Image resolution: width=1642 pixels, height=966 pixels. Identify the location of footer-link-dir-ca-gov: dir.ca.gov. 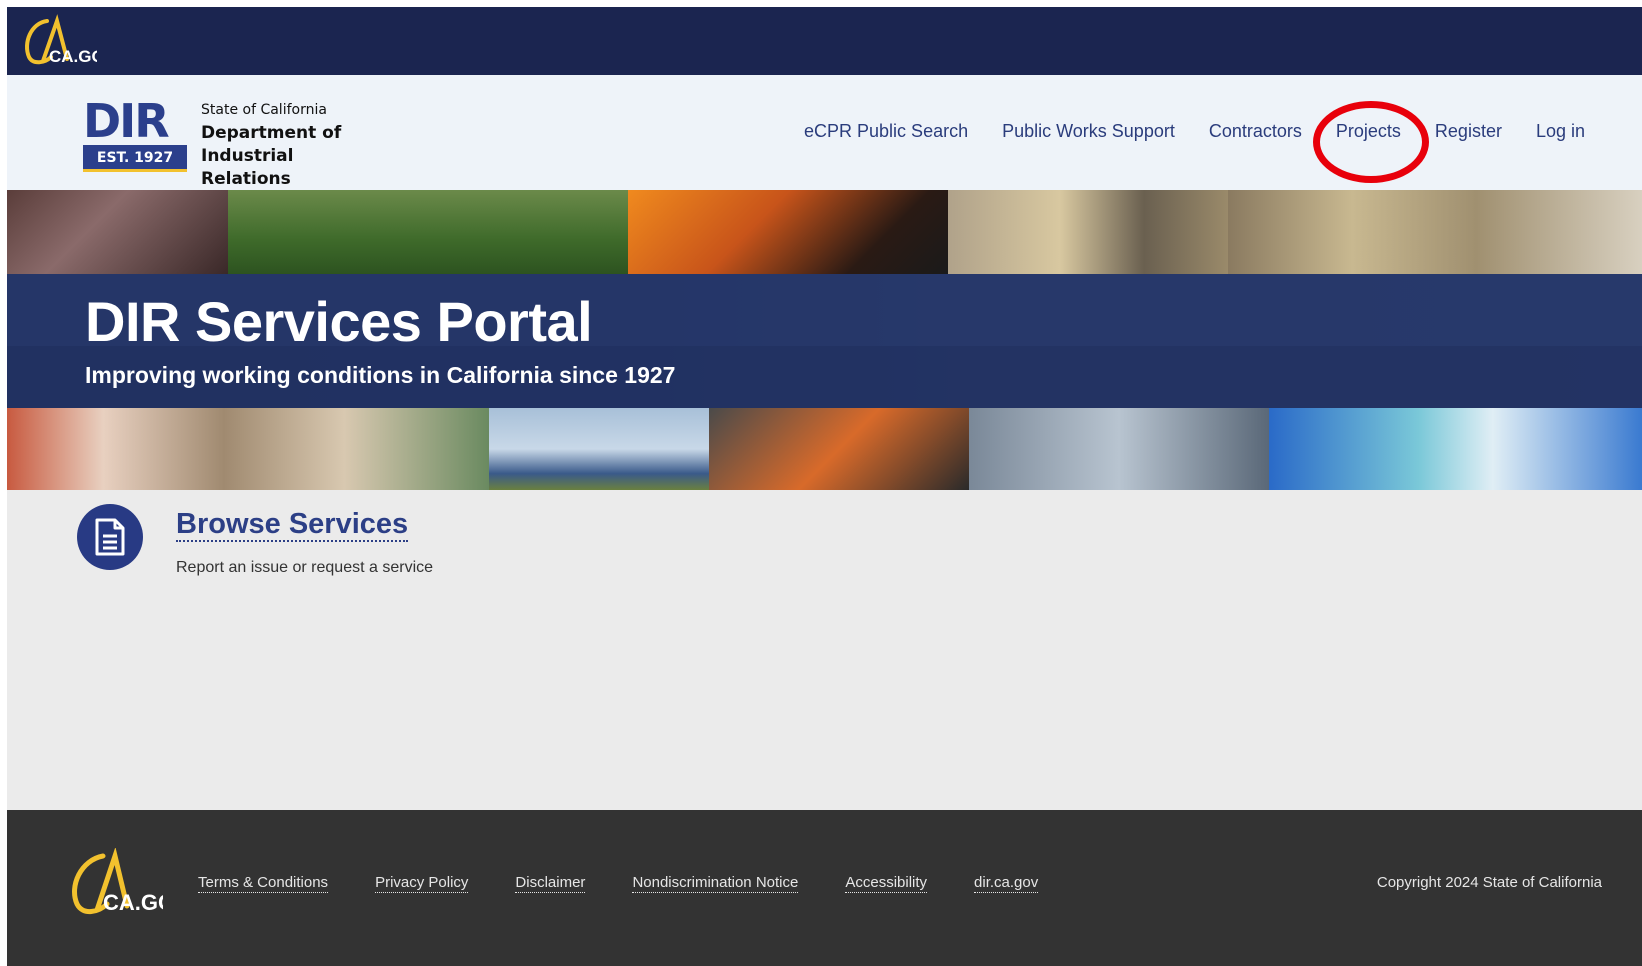
(1006, 883).